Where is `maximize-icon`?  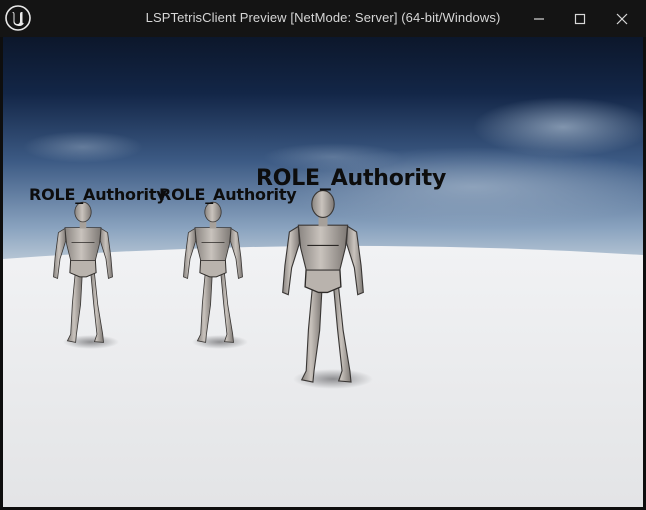 maximize-icon is located at coordinates (580, 18).